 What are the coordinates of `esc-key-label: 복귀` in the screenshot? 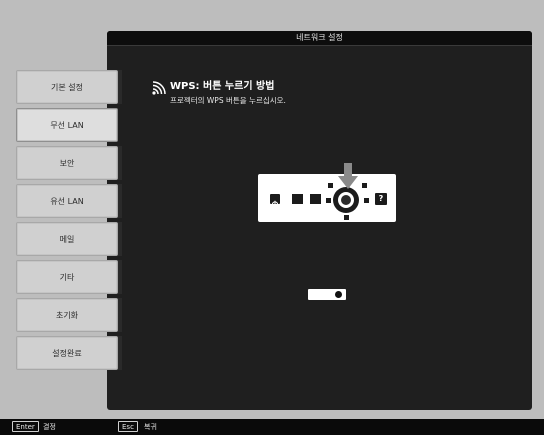 It's located at (150, 427).